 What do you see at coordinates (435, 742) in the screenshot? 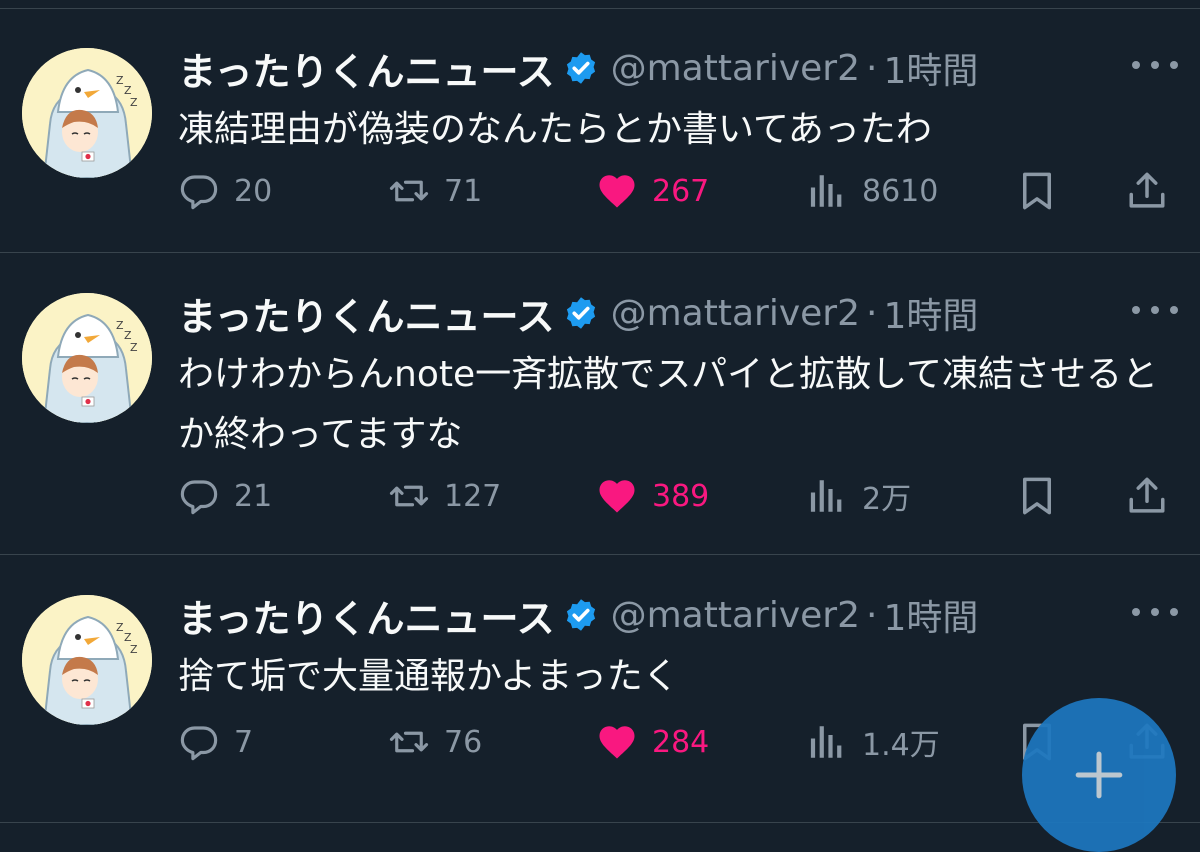
I see `retweet-button: 76` at bounding box center [435, 742].